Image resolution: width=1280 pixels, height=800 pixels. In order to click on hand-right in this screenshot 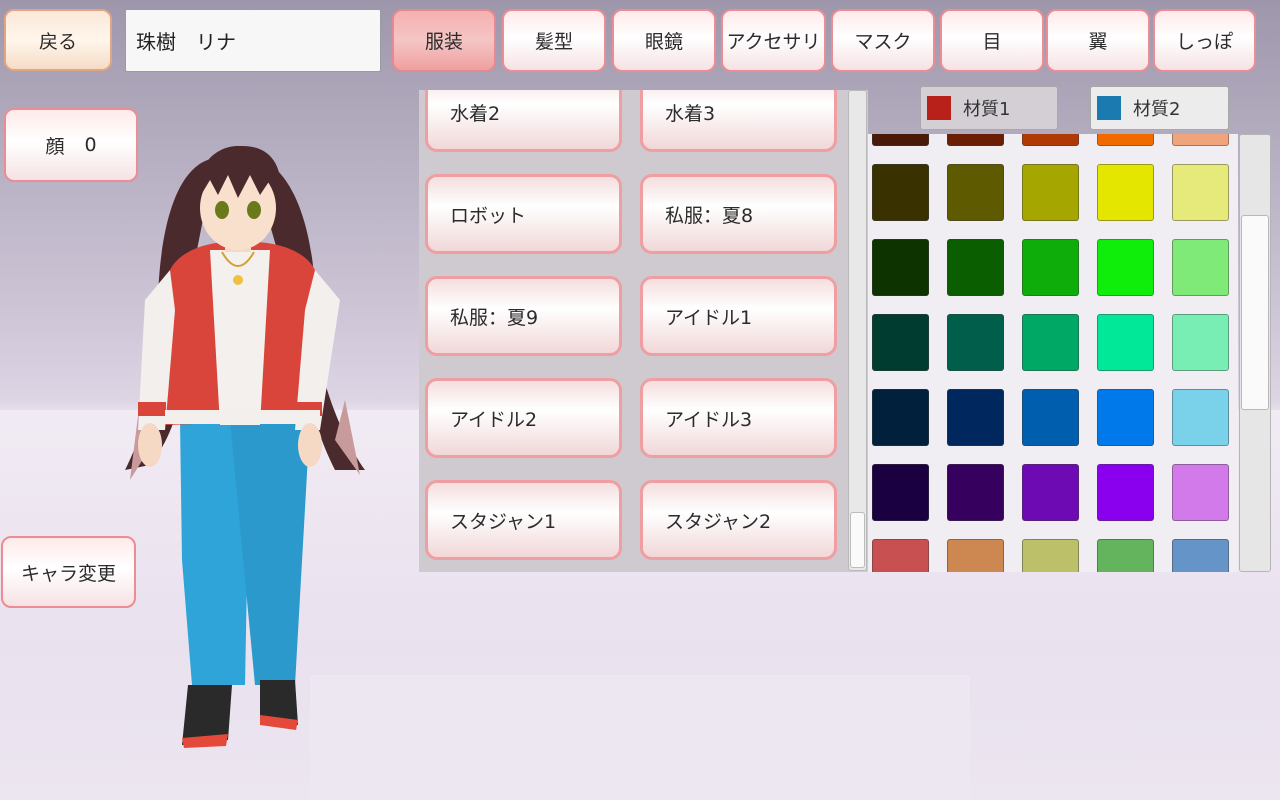, I will do `click(310, 445)`.